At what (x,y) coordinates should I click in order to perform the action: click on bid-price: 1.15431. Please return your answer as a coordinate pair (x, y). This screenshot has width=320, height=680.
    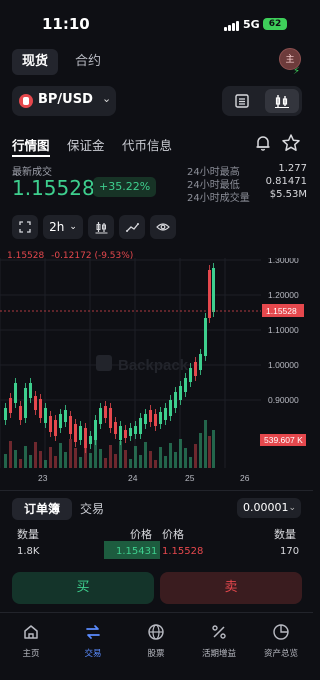
    Looking at the image, I should click on (136, 551).